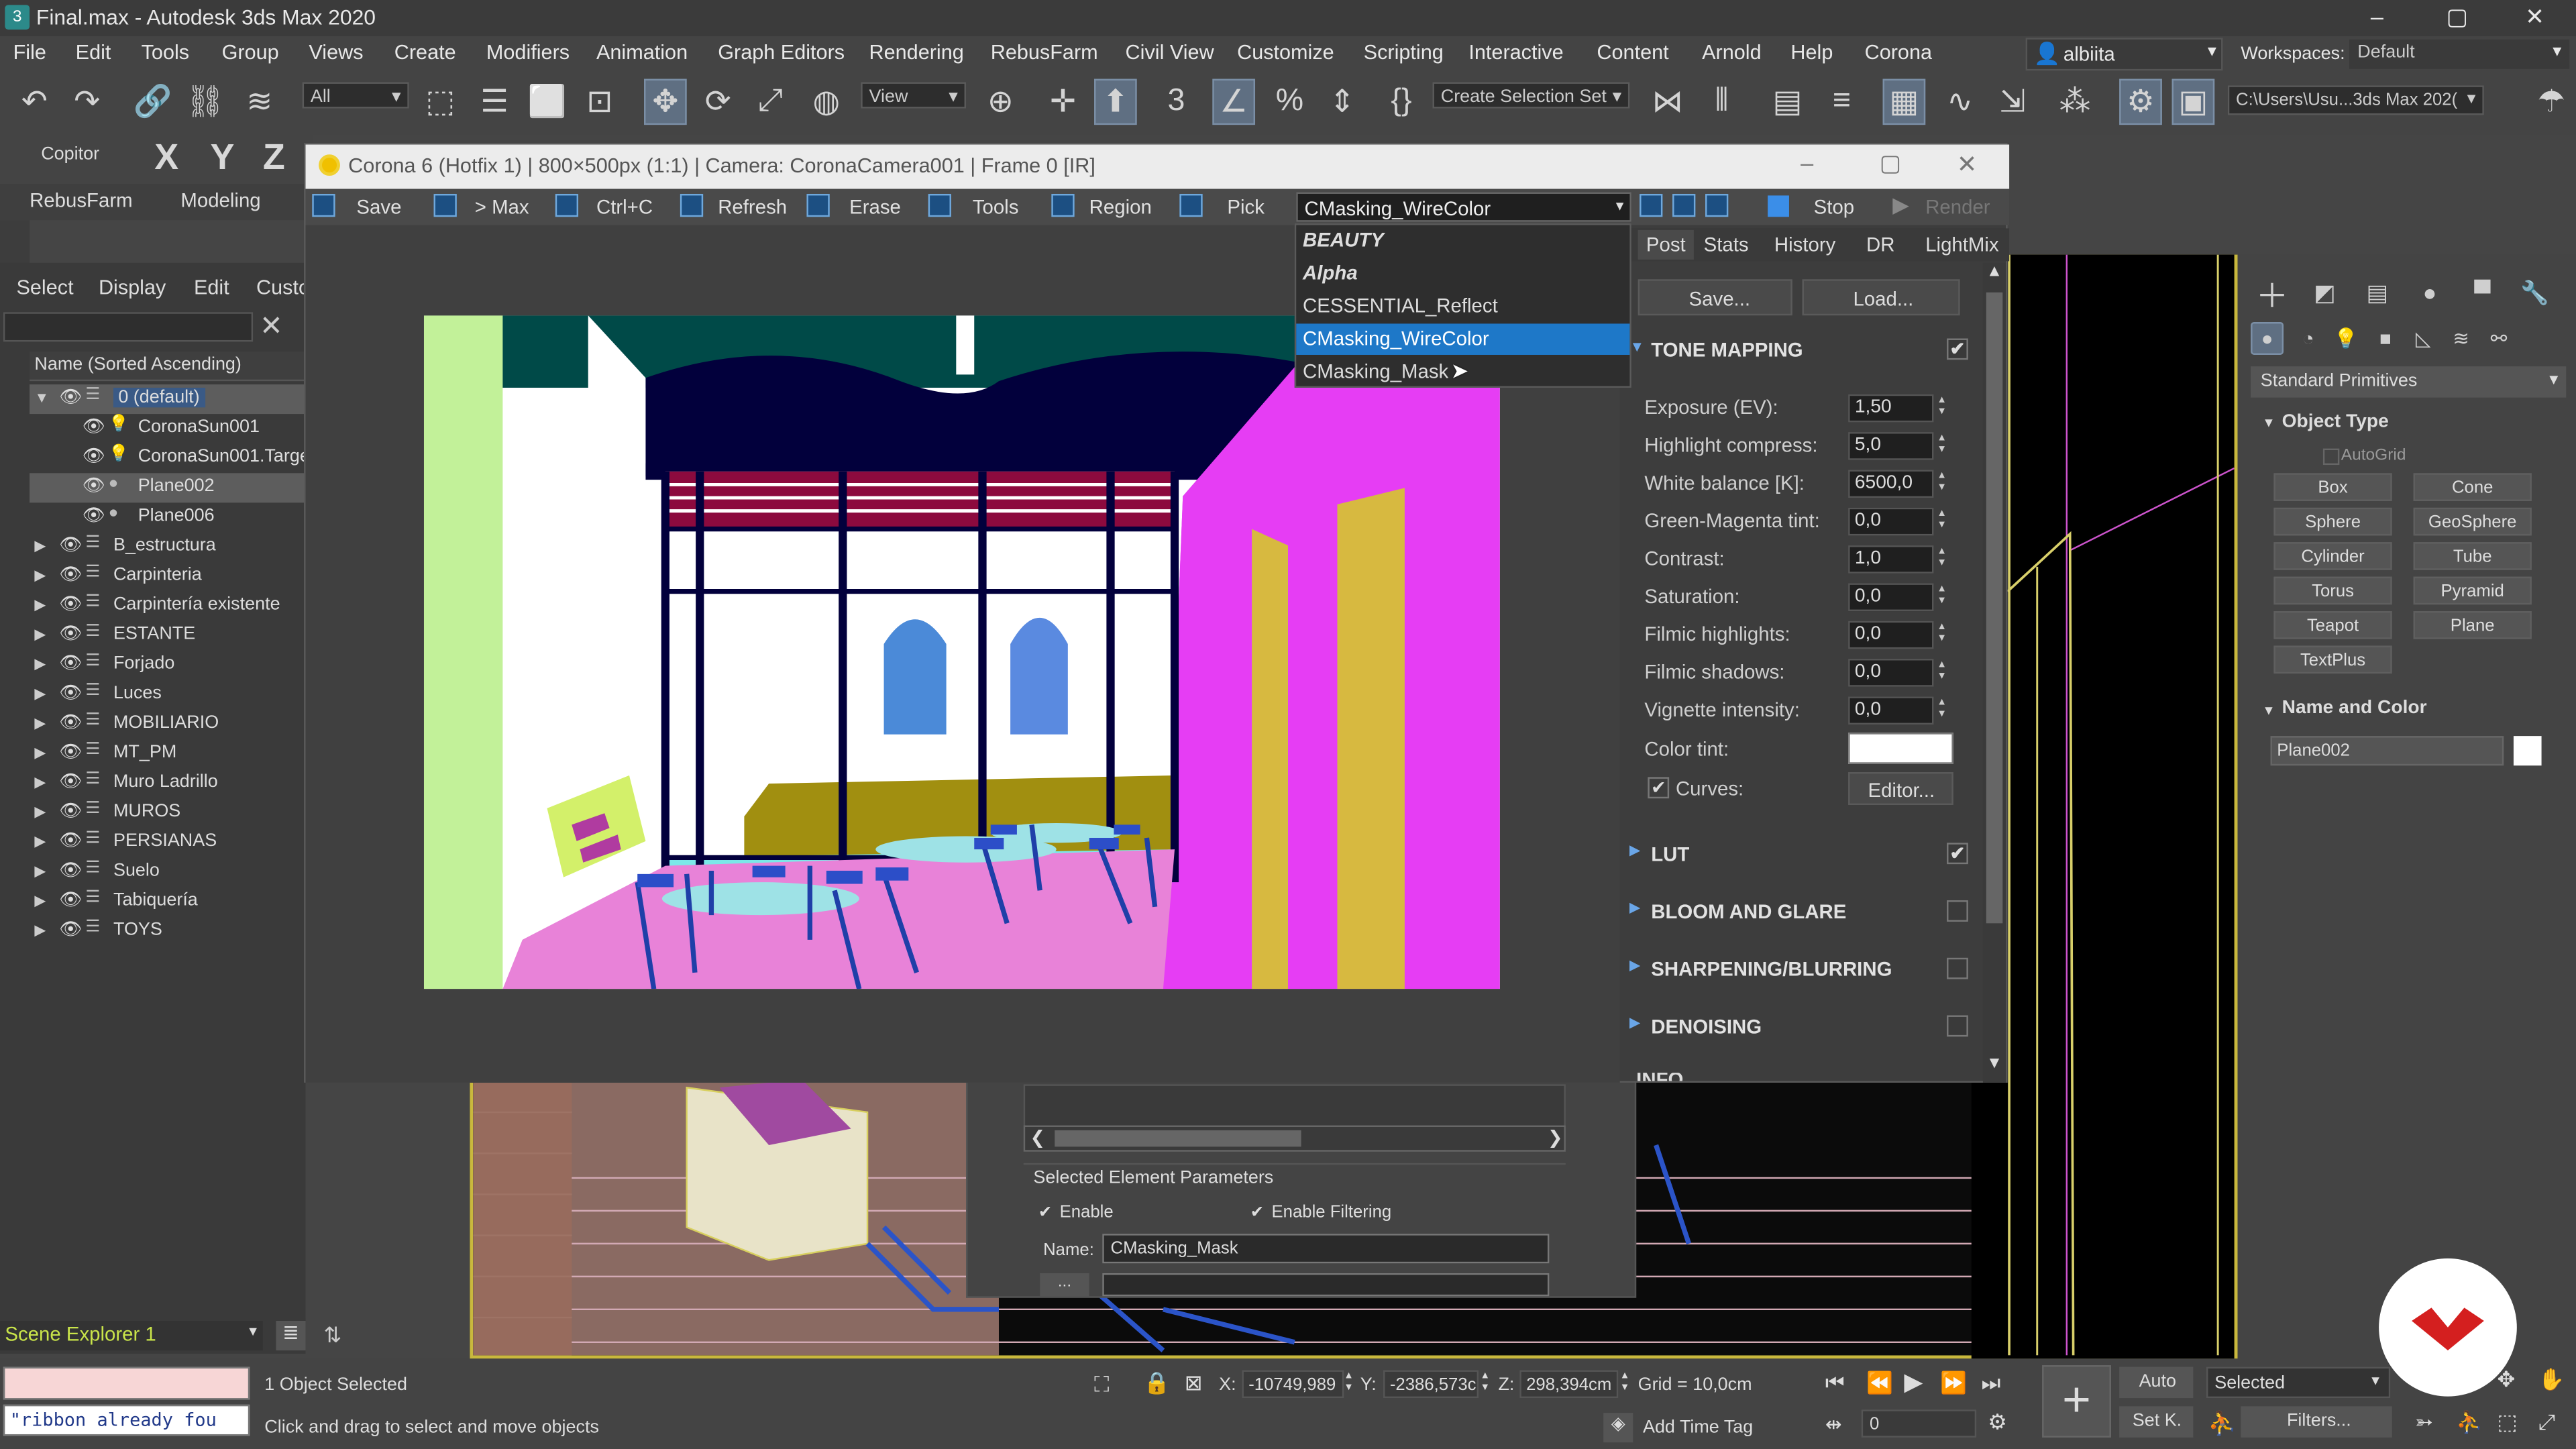 The height and width of the screenshot is (1449, 2576). I want to click on object-name-input: Plane002, so click(2387, 751).